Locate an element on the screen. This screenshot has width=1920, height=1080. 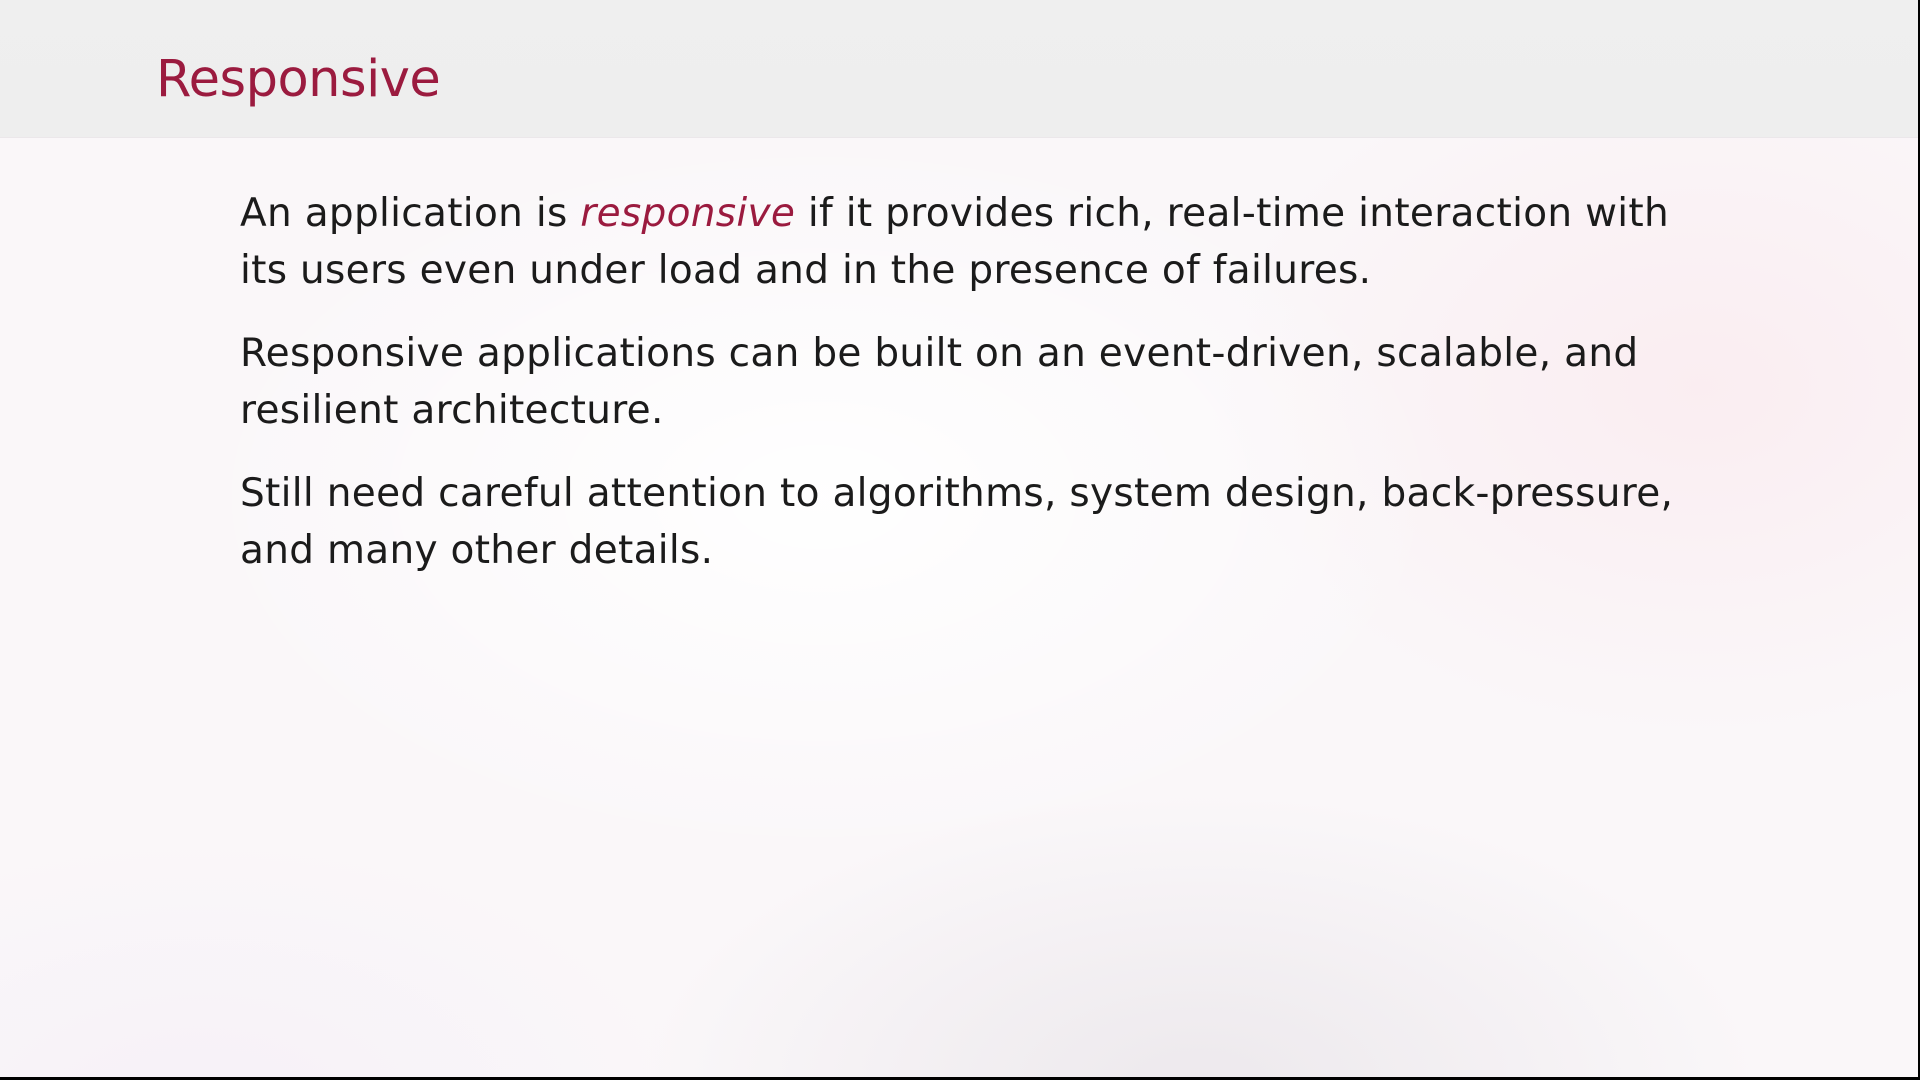
slide-title: Responsive is located at coordinates (298, 79).